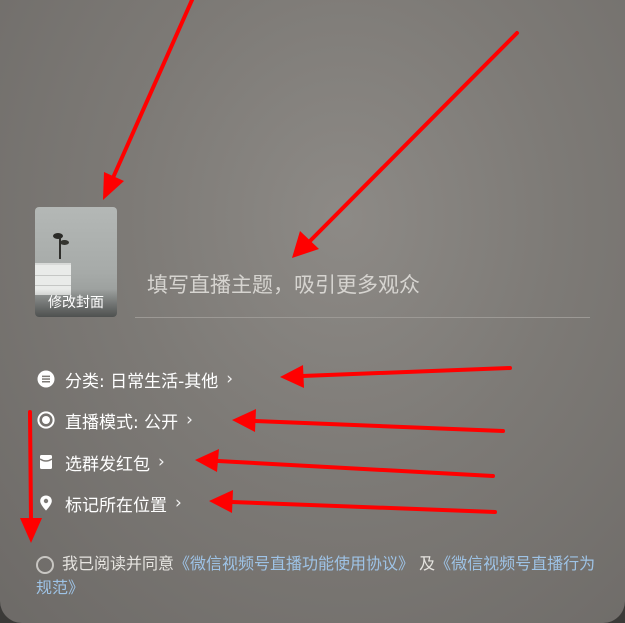 Image resolution: width=625 pixels, height=623 pixels. What do you see at coordinates (46, 462) in the screenshot?
I see `red-packet-icon` at bounding box center [46, 462].